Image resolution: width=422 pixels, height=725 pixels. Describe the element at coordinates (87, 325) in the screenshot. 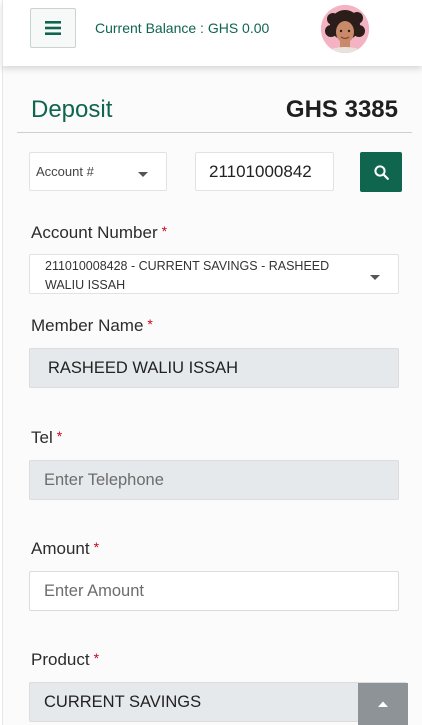

I see `member-name-label-text: Member Name` at that location.